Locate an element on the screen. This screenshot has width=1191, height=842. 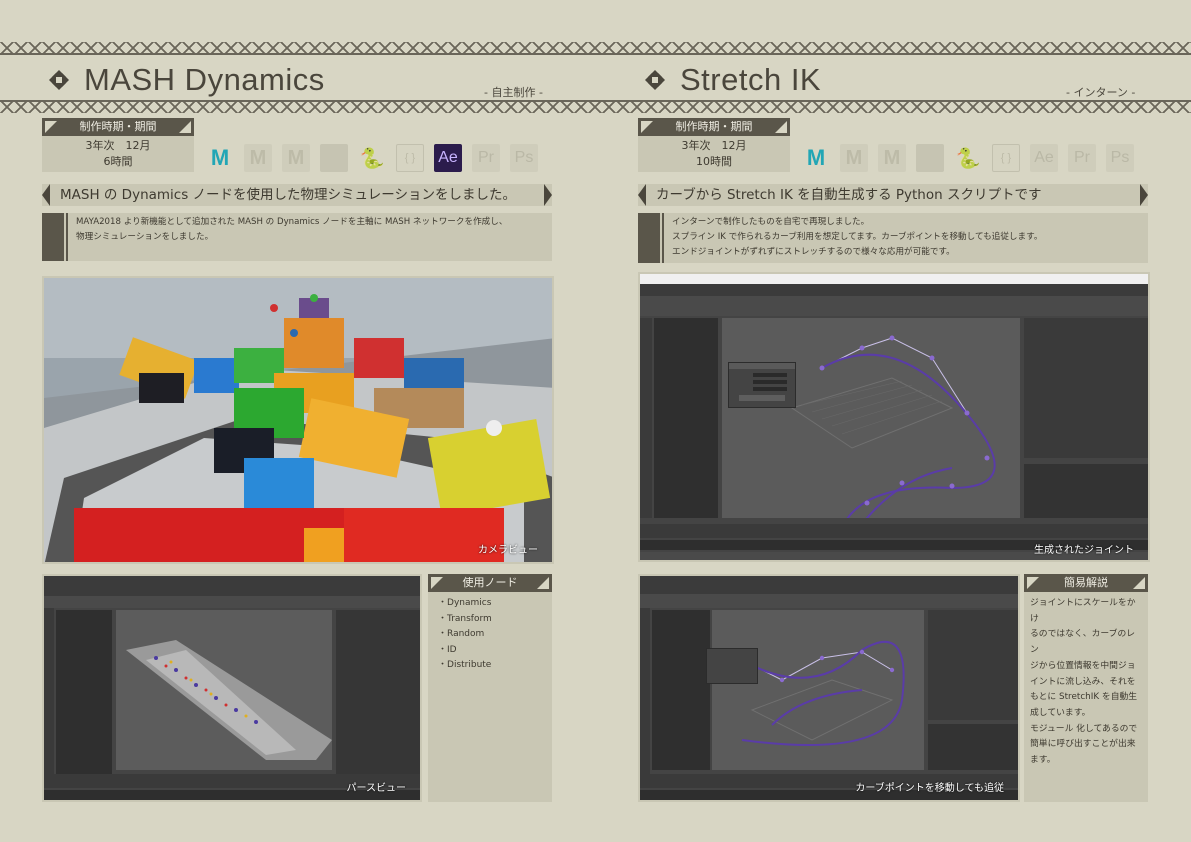
maya-titlebar is located at coordinates (894, 279).